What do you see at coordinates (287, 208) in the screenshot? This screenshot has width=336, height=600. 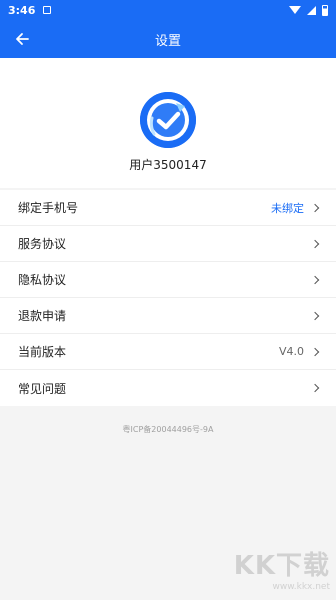 I see `bind-status: 未绑定` at bounding box center [287, 208].